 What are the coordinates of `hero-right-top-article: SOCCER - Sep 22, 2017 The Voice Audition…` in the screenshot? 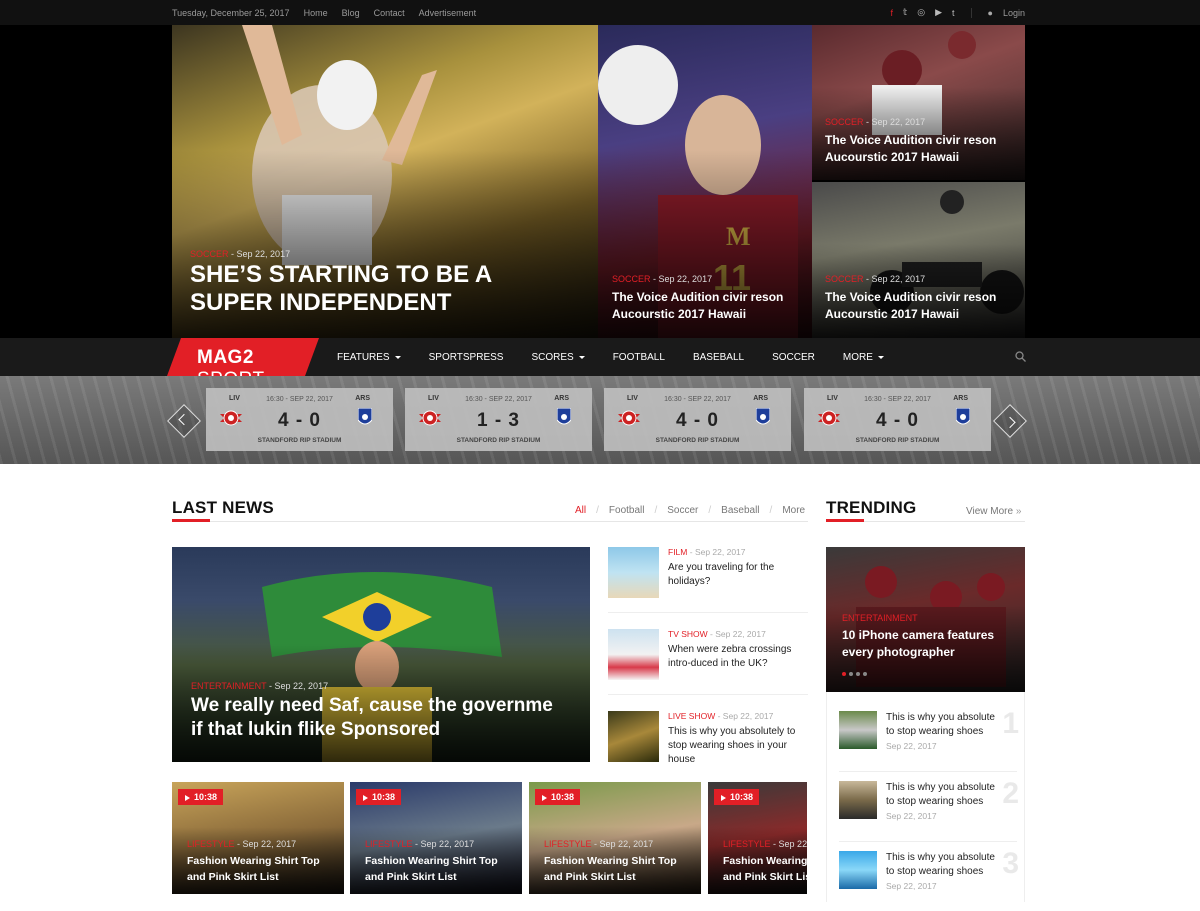 It's located at (918, 102).